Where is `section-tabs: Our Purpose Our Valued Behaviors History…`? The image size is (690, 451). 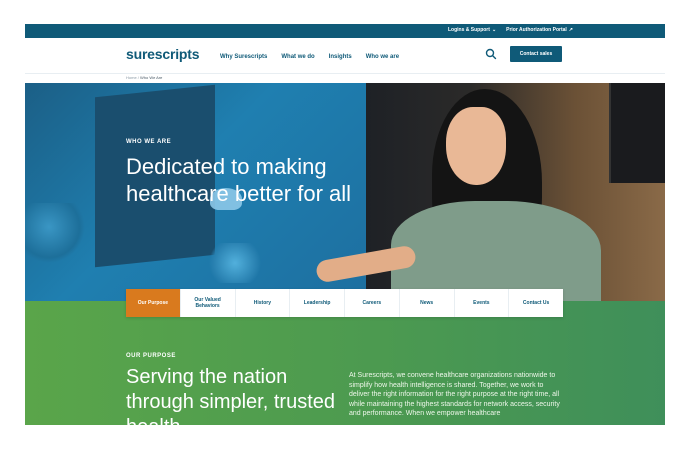 section-tabs: Our Purpose Our Valued Behaviors History… is located at coordinates (344, 303).